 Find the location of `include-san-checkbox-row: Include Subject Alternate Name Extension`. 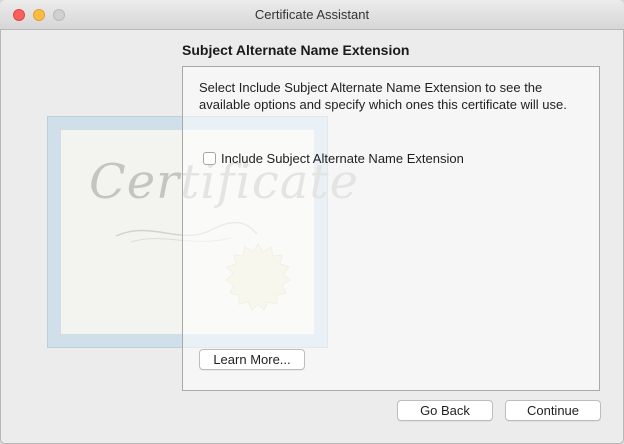

include-san-checkbox-row: Include Subject Alternate Name Extension is located at coordinates (333, 158).